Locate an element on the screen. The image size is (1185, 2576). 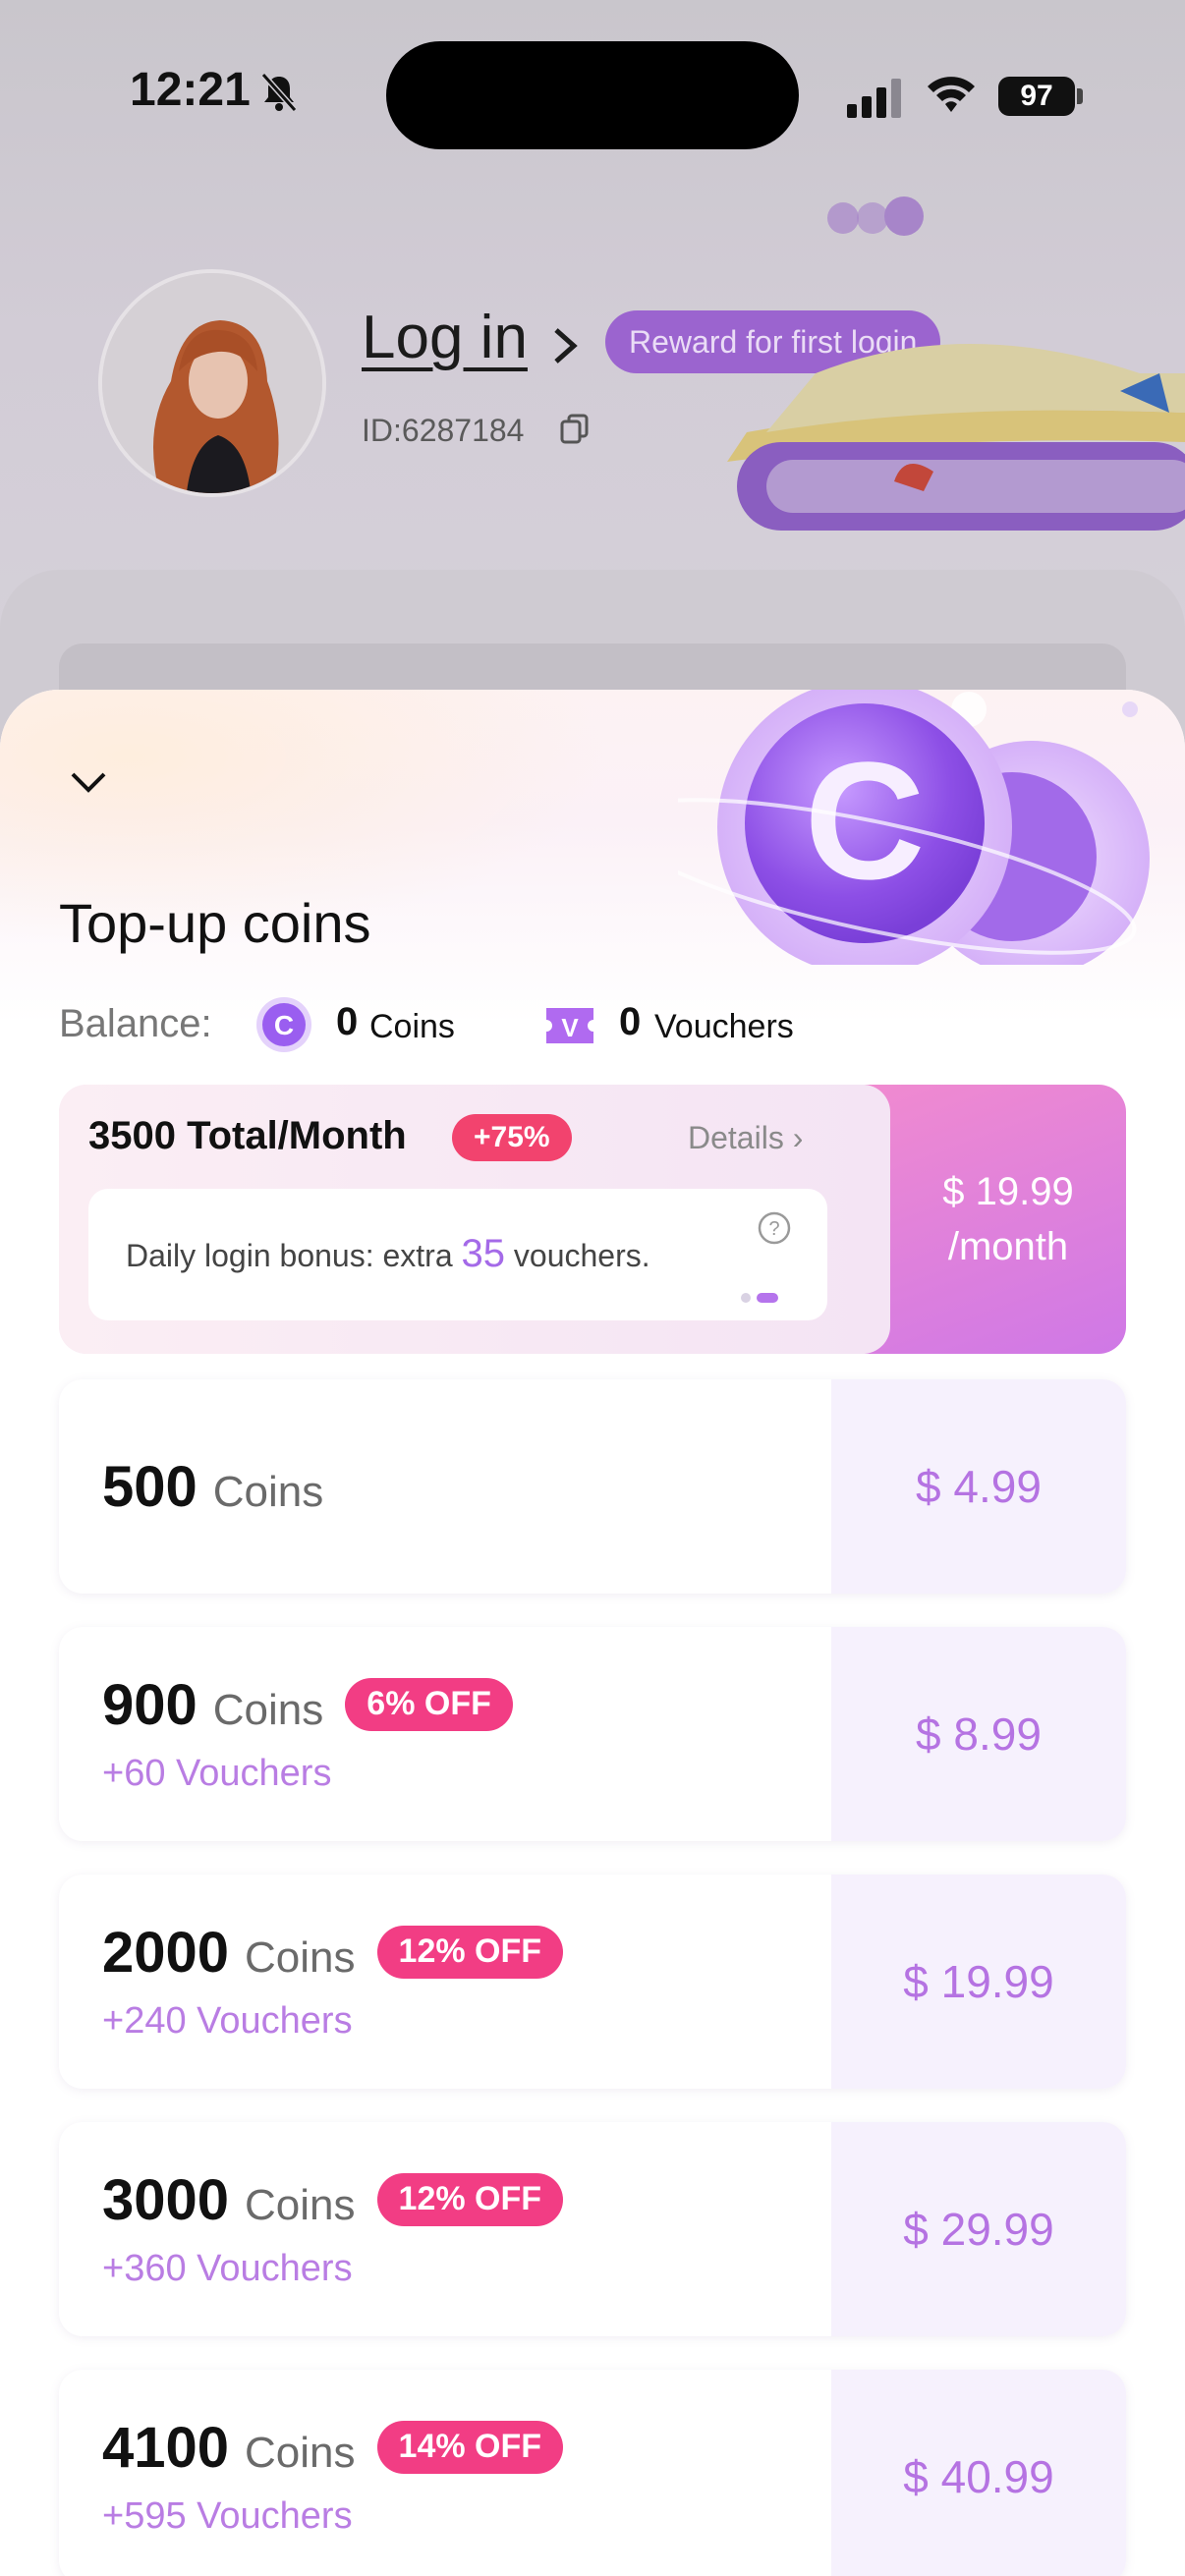
discount-badge: 14% OFF is located at coordinates (470, 2447).